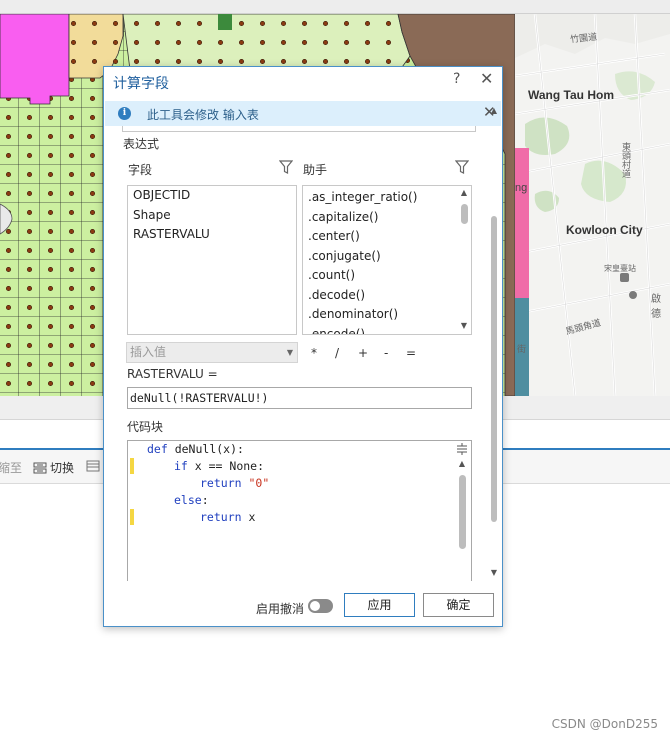  What do you see at coordinates (380, 296) in the screenshot?
I see `helper-item: .decode()` at bounding box center [380, 296].